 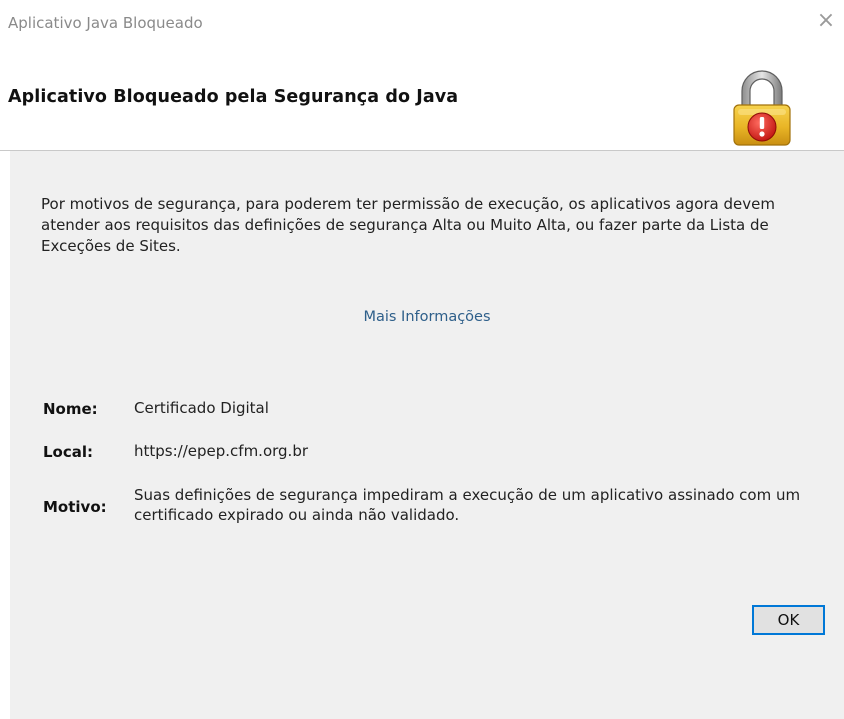 I want to click on close-button: ×, so click(x=826, y=21).